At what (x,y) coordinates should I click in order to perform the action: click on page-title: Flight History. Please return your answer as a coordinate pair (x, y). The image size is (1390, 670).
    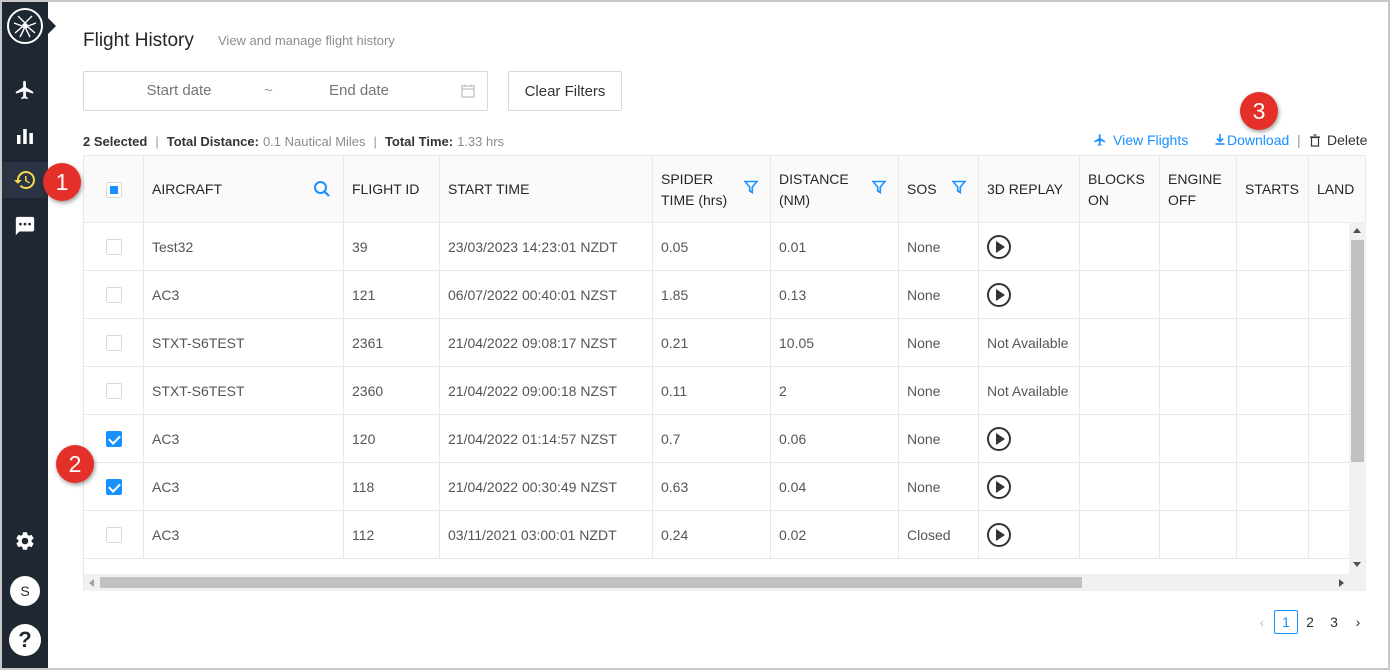
    Looking at the image, I should click on (138, 40).